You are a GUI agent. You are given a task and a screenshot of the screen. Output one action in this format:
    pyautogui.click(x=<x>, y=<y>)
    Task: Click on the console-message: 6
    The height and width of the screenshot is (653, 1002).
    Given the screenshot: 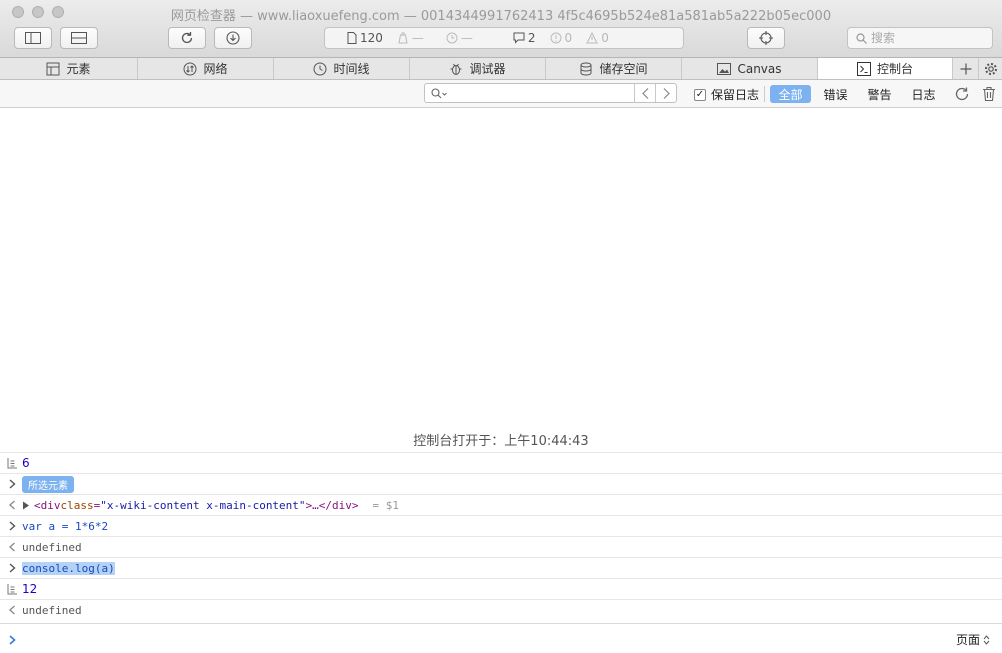 What is the action you would take?
    pyautogui.click(x=501, y=462)
    